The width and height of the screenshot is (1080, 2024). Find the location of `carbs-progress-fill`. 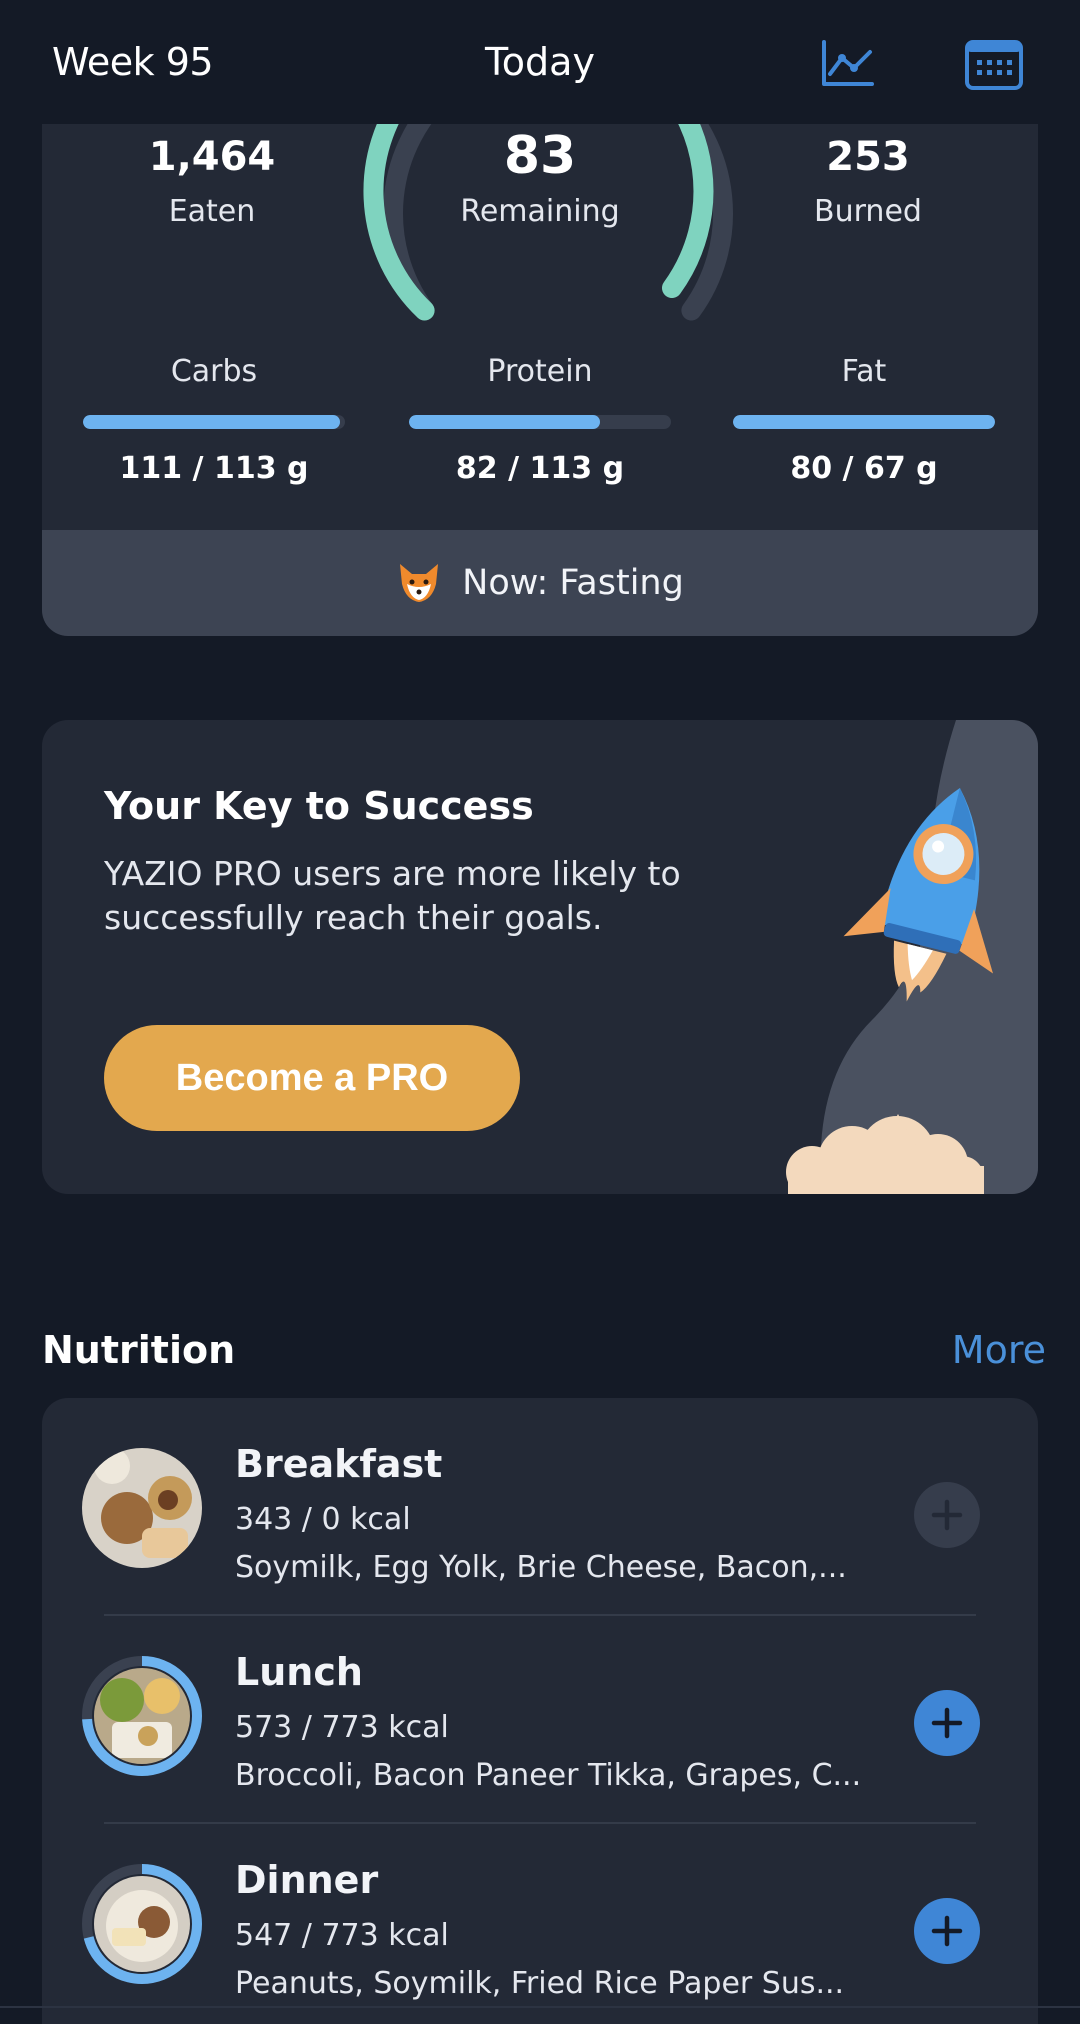

carbs-progress-fill is located at coordinates (211, 422).